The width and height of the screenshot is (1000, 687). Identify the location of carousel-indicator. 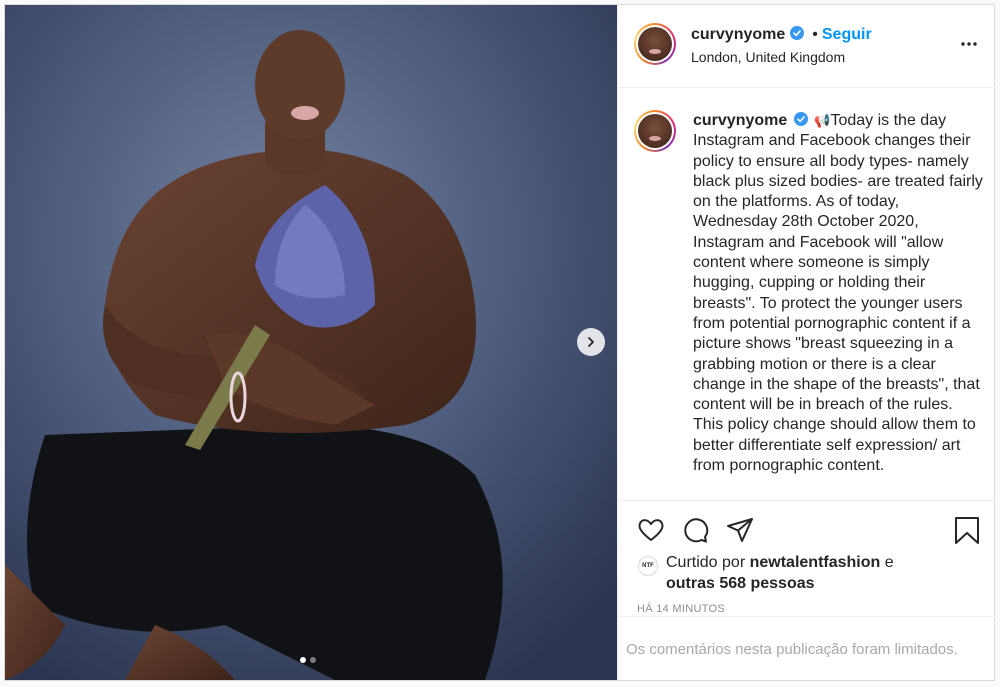
(308, 660).